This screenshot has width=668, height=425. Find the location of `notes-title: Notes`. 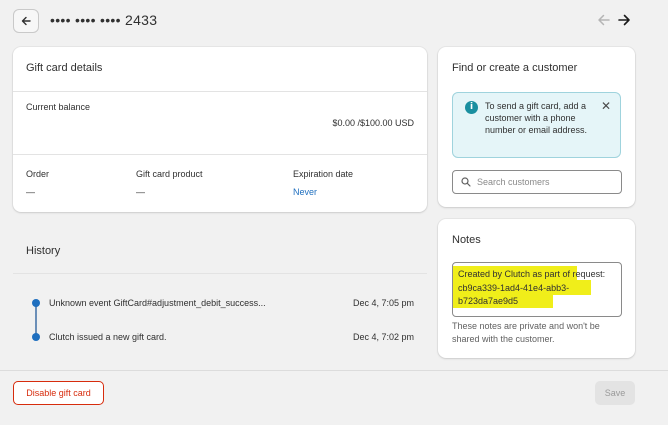

notes-title: Notes is located at coordinates (466, 240).